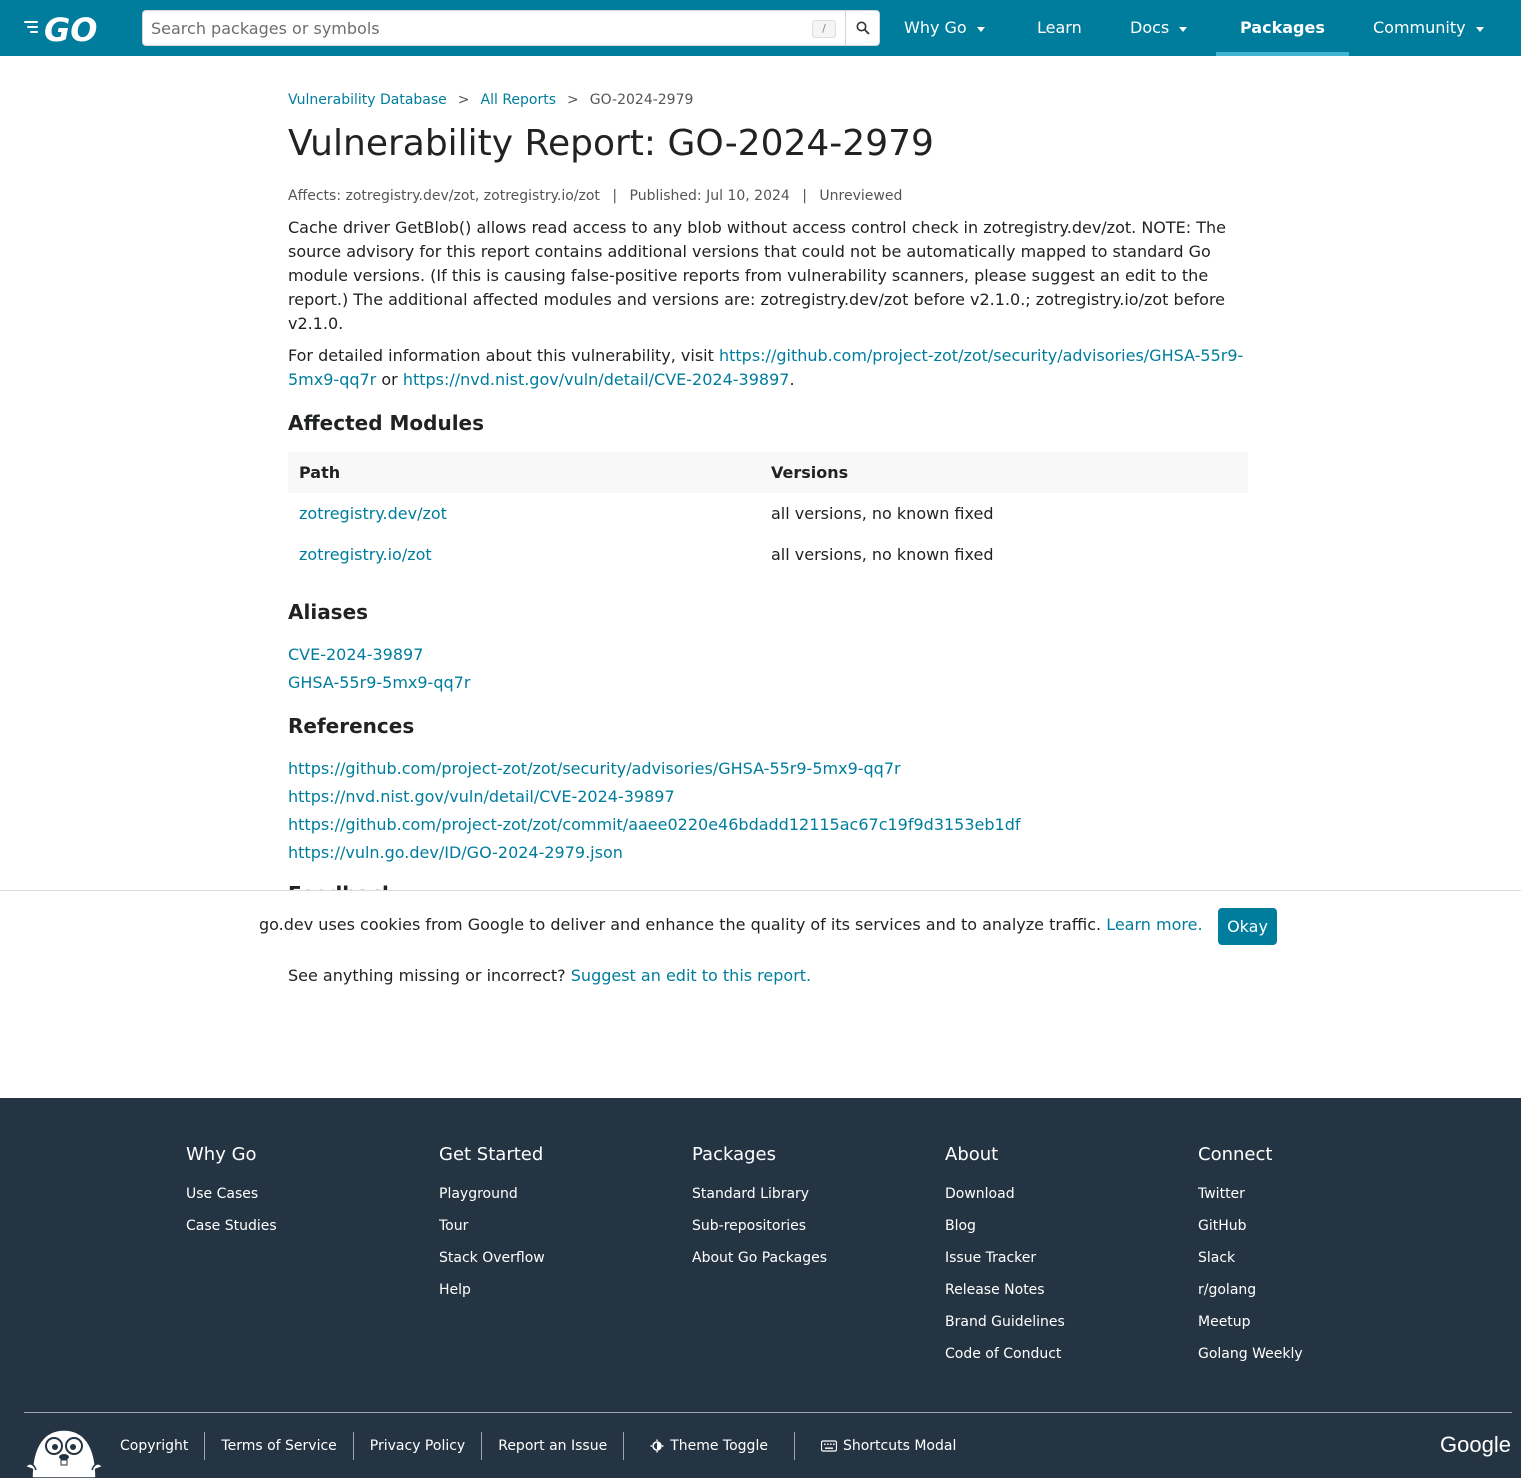 Image resolution: width=1521 pixels, height=1478 pixels. I want to click on breadcrumb-all-reports: All Reports, so click(519, 100).